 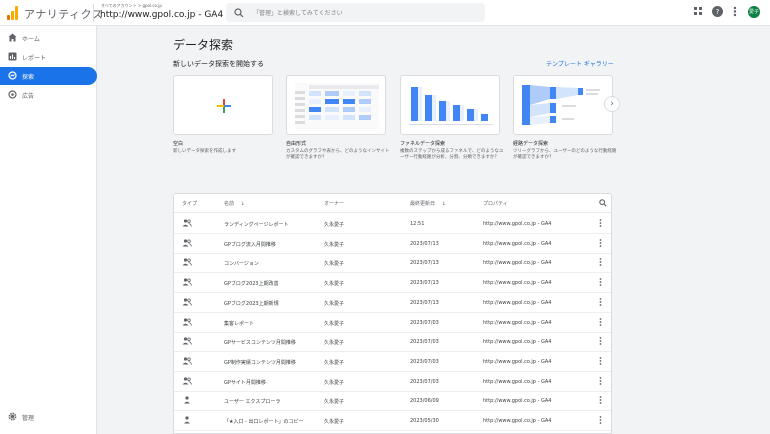 What do you see at coordinates (242, 204) in the screenshot?
I see `sort-arrow-icon: ↓` at bounding box center [242, 204].